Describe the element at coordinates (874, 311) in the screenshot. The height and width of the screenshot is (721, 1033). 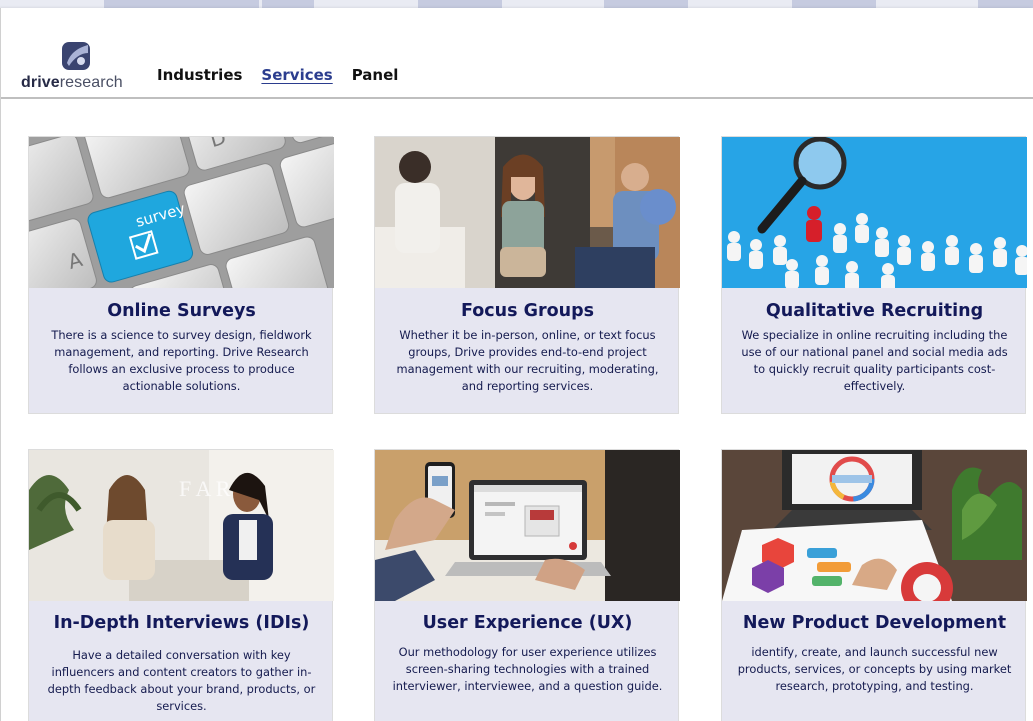
I see `service-title: Qualitative Recruiting` at that location.